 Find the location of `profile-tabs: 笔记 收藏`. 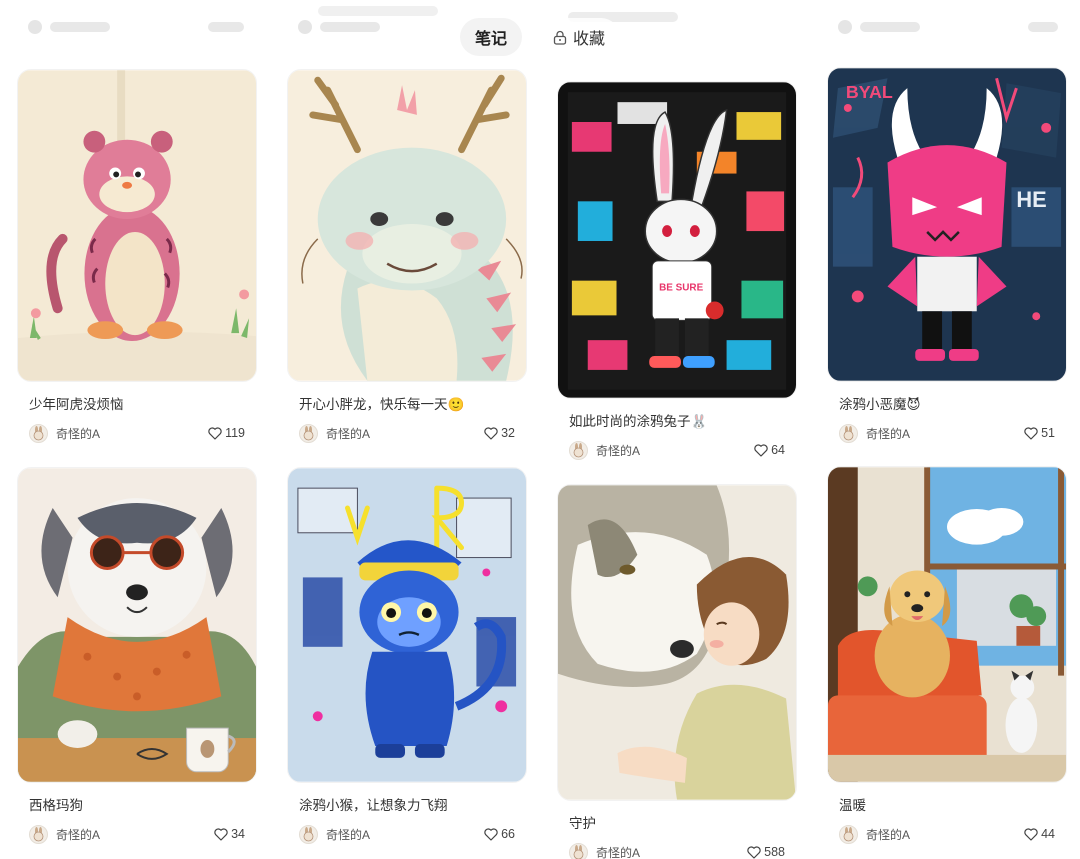

profile-tabs: 笔记 收藏 is located at coordinates (540, 37).